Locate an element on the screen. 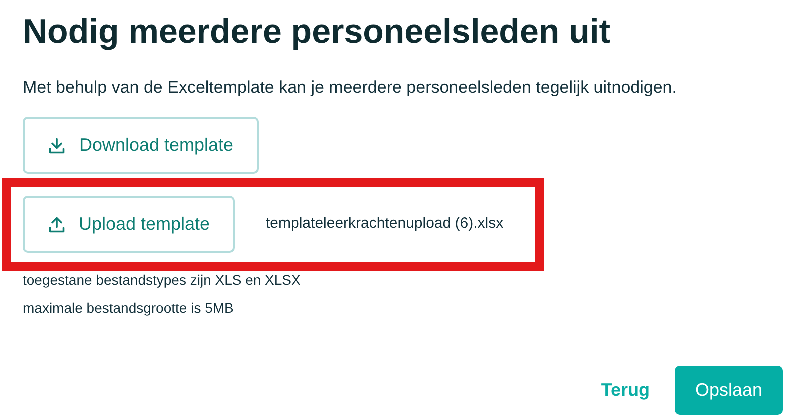 The image size is (786, 420). dialog-title: Nodig meerdere personeelsleden uit is located at coordinates (317, 32).